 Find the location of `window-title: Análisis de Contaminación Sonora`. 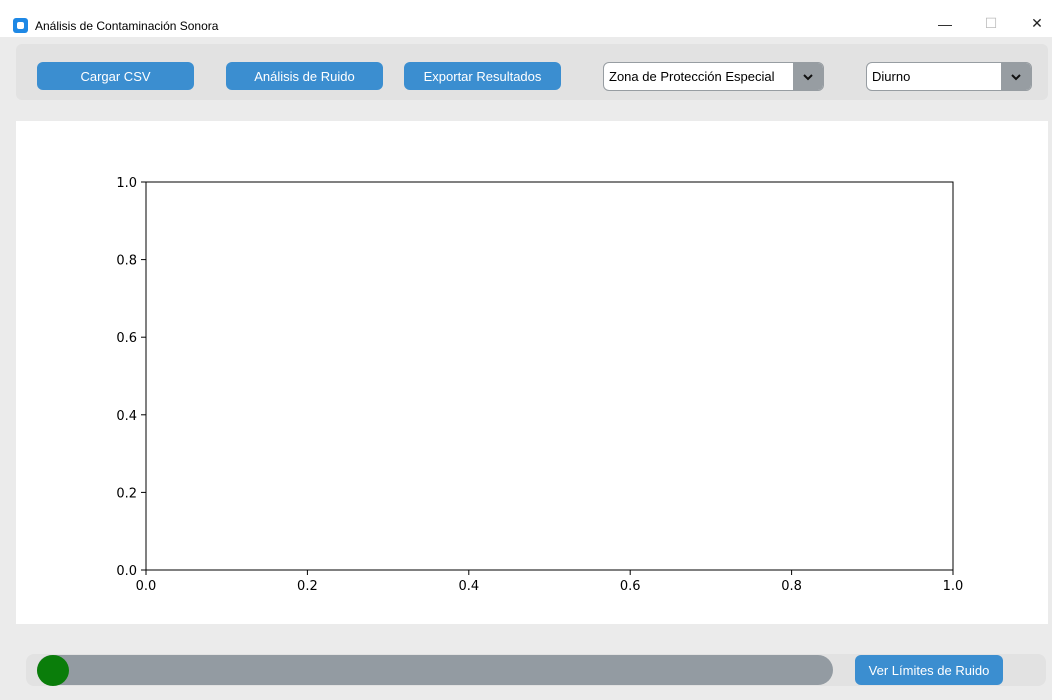

window-title: Análisis de Contaminación Sonora is located at coordinates (127, 26).